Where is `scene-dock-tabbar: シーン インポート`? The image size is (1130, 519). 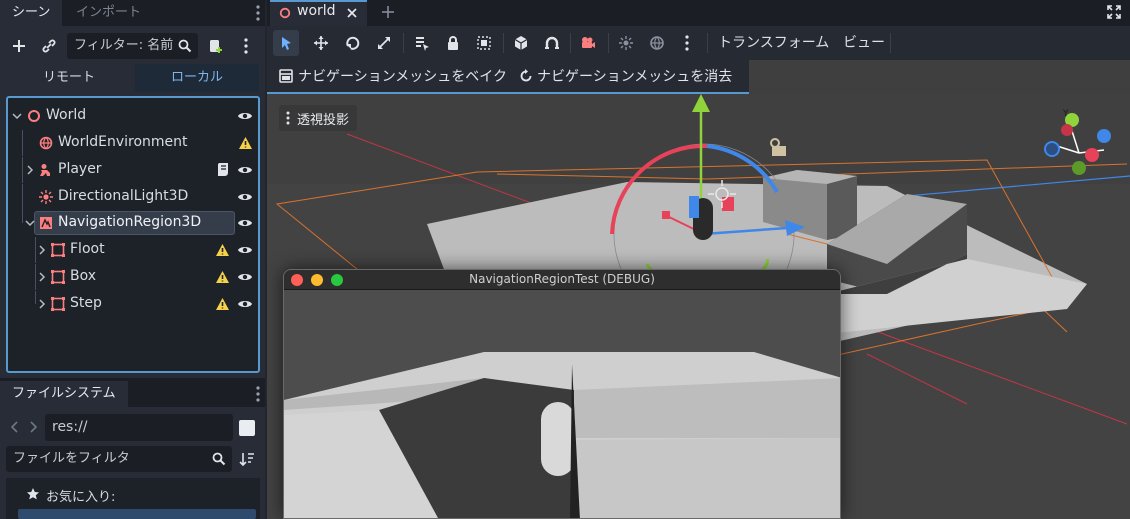 scene-dock-tabbar: シーン インポート is located at coordinates (132, 13).